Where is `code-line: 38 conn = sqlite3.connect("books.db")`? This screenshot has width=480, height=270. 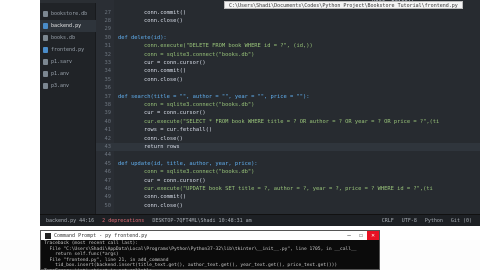
code-line: 38 conn = sqlite3.connect("books.db") is located at coordinates (288, 105).